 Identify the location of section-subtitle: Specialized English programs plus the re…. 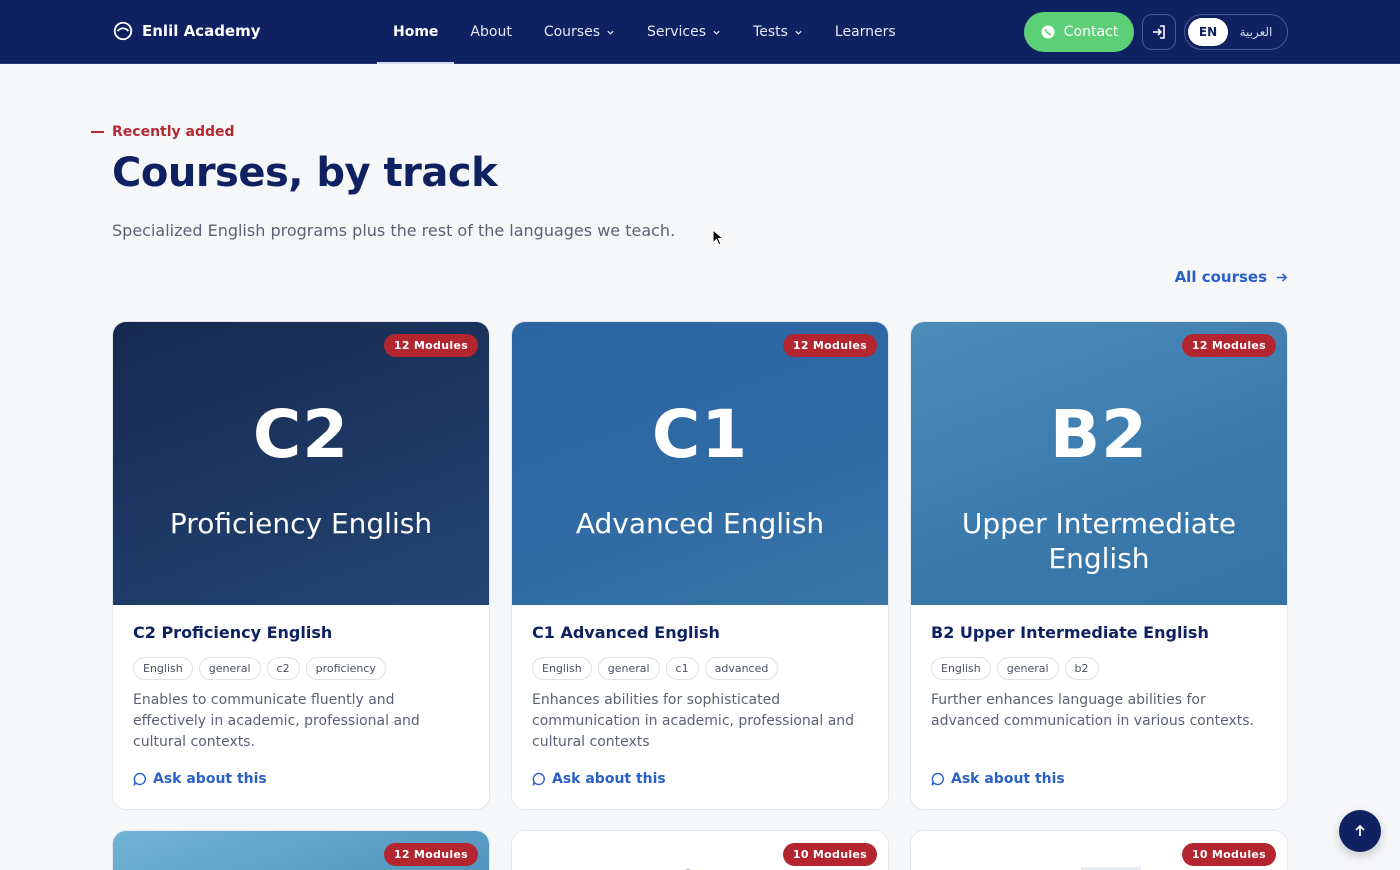
(394, 230).